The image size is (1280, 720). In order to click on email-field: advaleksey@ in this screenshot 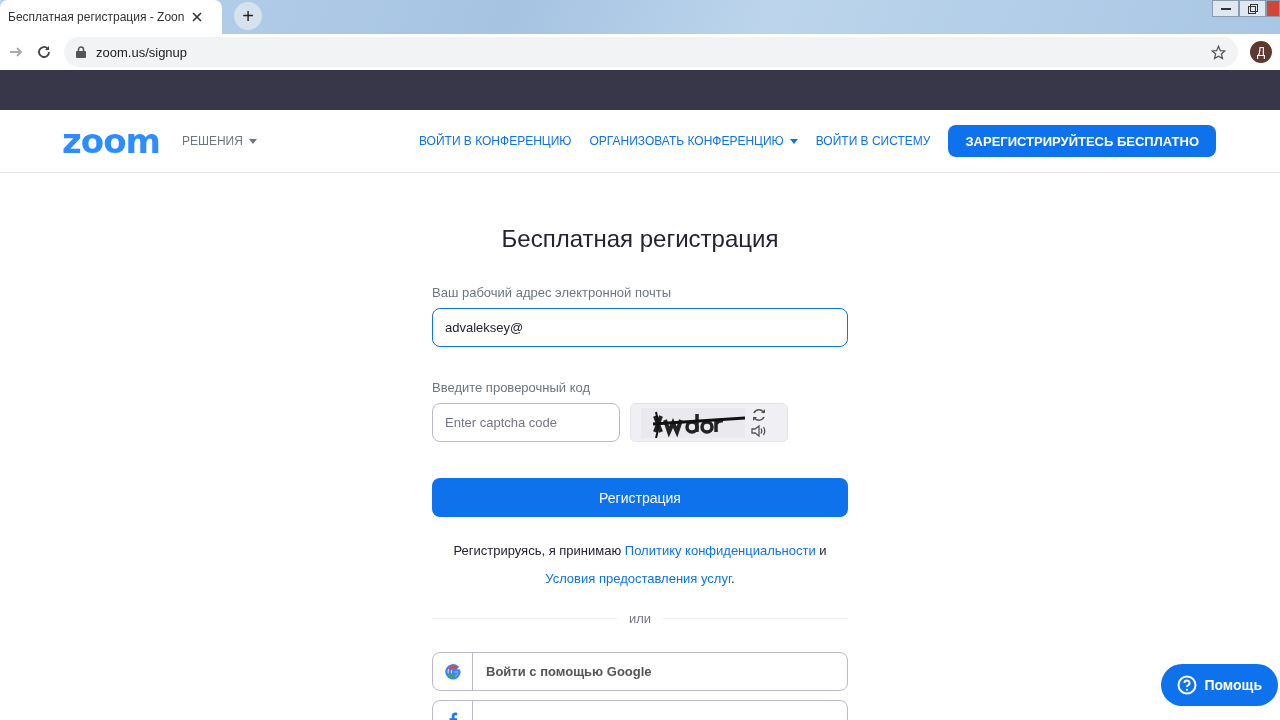, I will do `click(640, 327)`.